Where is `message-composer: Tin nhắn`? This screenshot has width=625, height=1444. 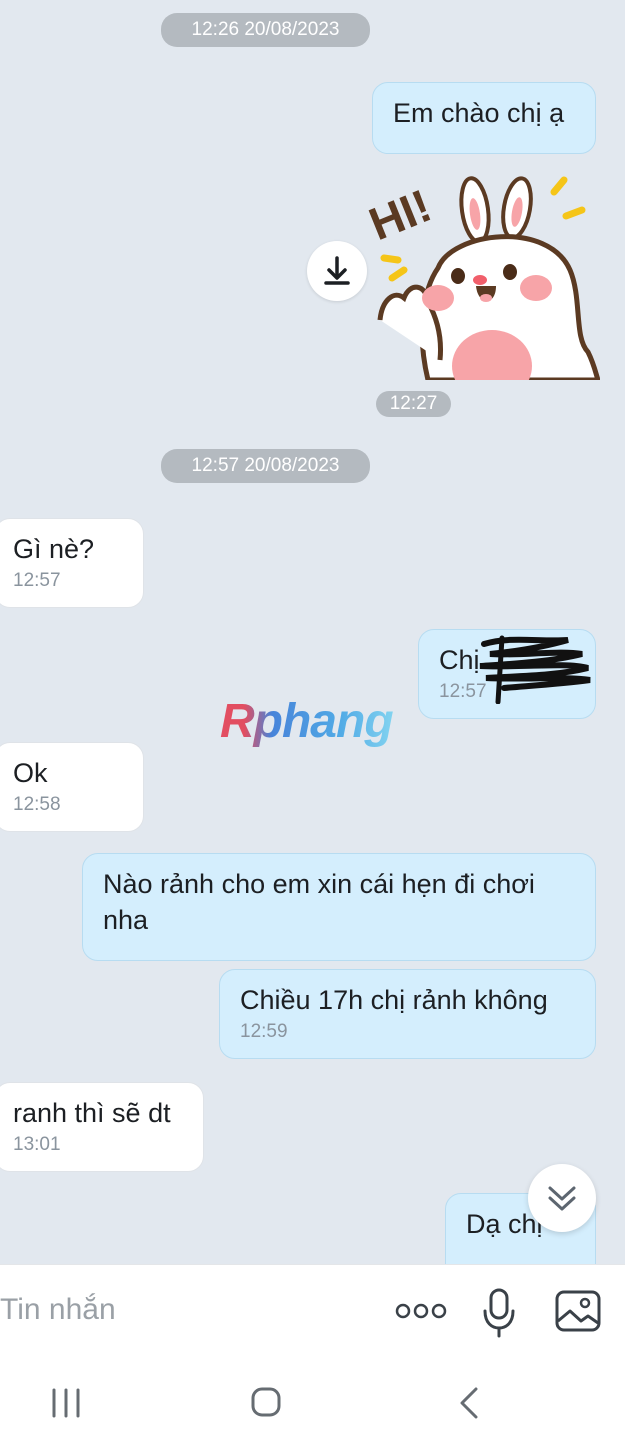
message-composer: Tin nhắn is located at coordinates (312, 1310).